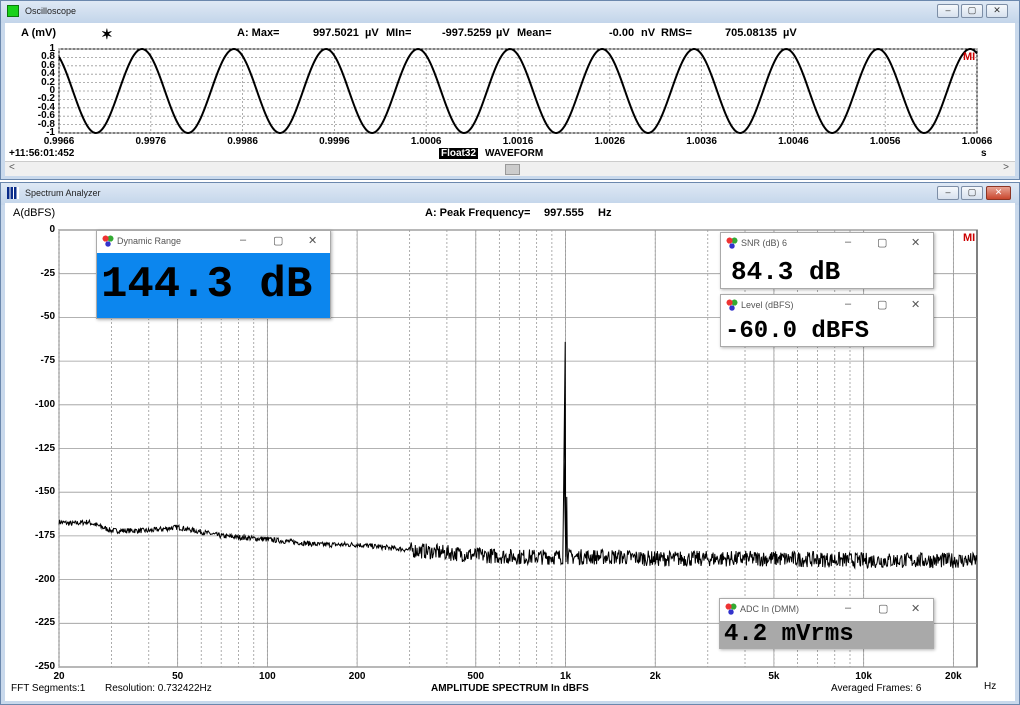 The height and width of the screenshot is (705, 1020). What do you see at coordinates (827, 331) in the screenshot?
I see `level-value: -60.0 dBFS` at bounding box center [827, 331].